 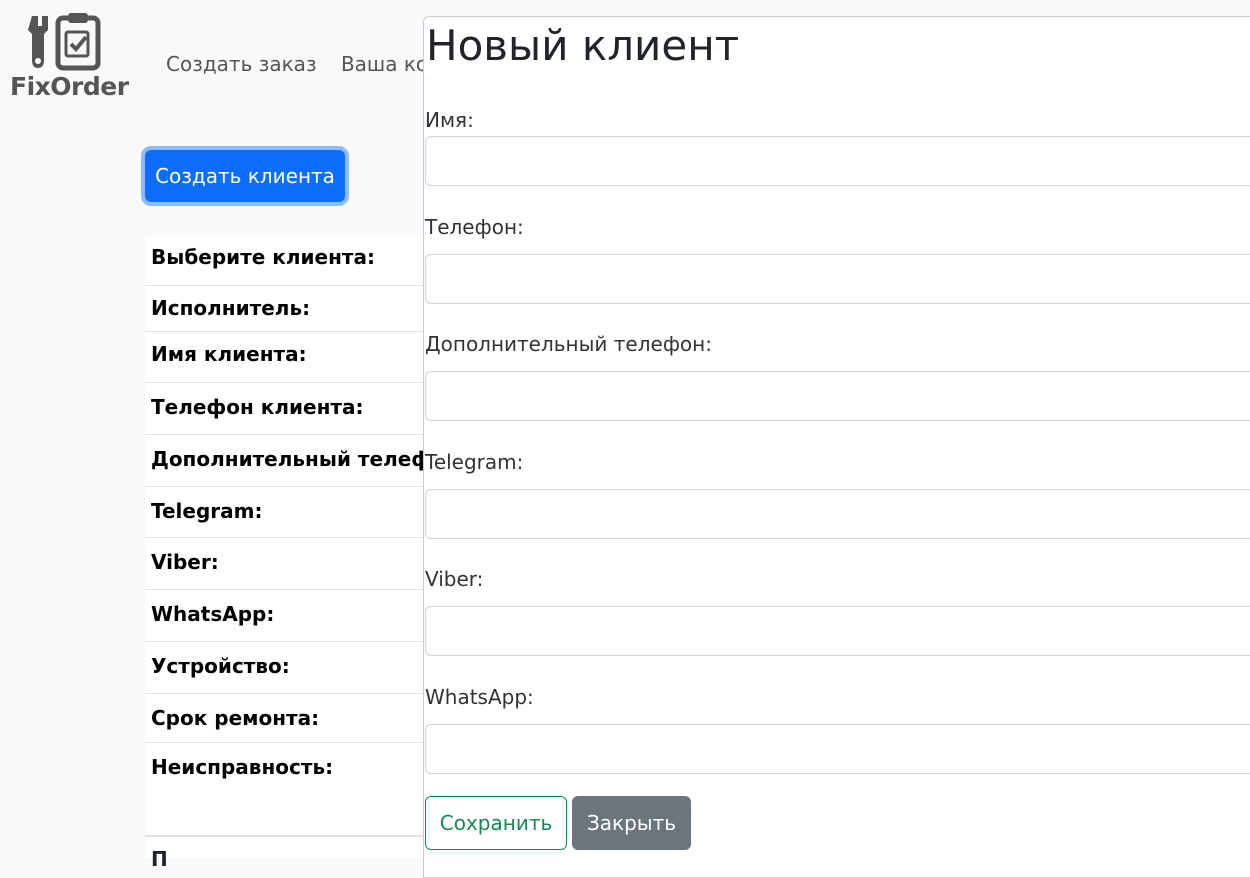 I want to click on form-row-label: Срок ремонта:, so click(x=235, y=718).